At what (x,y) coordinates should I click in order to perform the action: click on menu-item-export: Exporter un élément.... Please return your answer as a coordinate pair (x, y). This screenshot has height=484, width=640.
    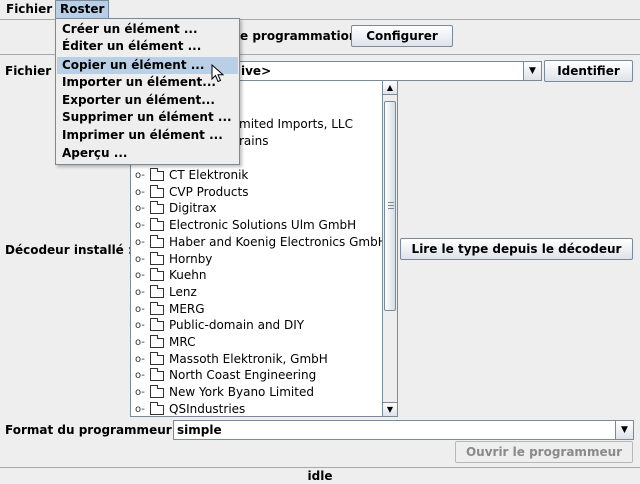
    Looking at the image, I should click on (147, 100).